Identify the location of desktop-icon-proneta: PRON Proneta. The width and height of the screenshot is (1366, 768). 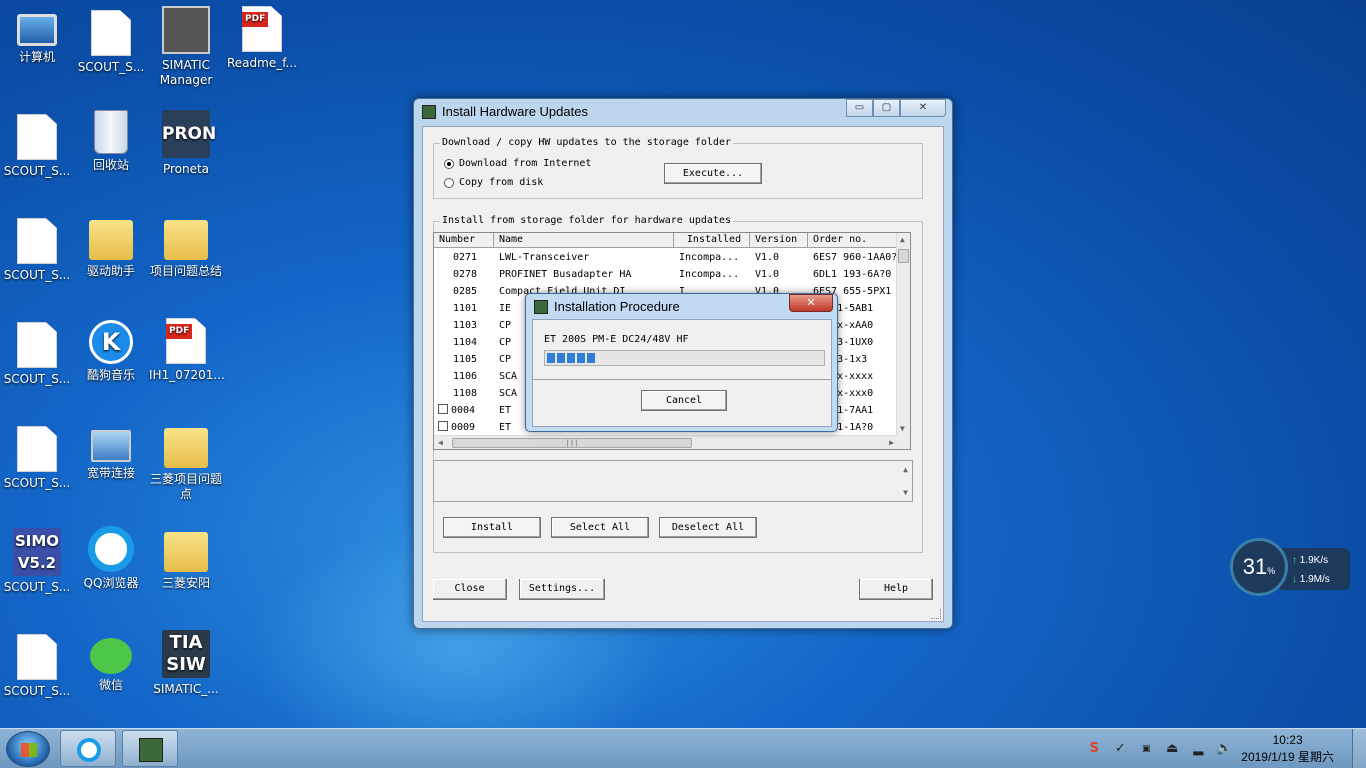
(186, 143).